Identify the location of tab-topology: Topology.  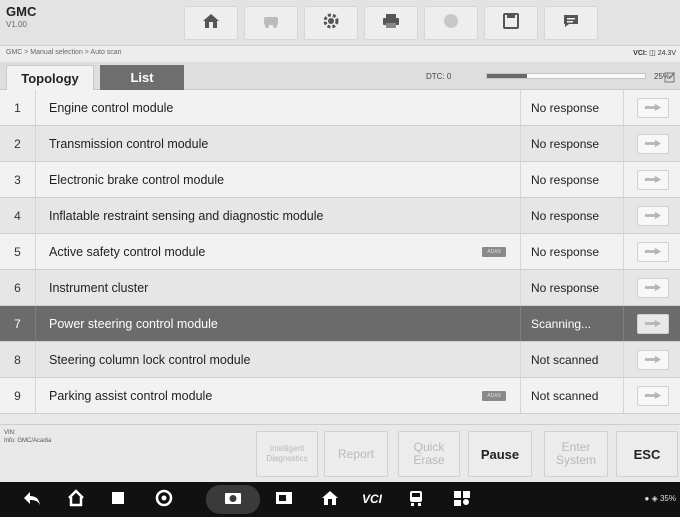
(50, 77).